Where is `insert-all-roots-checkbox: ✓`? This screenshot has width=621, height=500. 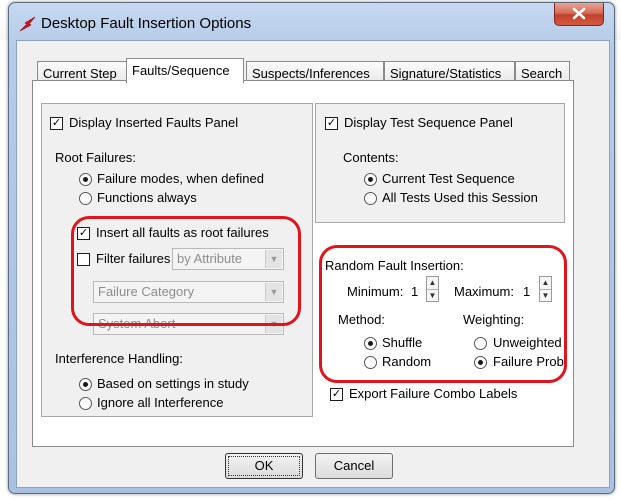 insert-all-roots-checkbox: ✓ is located at coordinates (83, 233).